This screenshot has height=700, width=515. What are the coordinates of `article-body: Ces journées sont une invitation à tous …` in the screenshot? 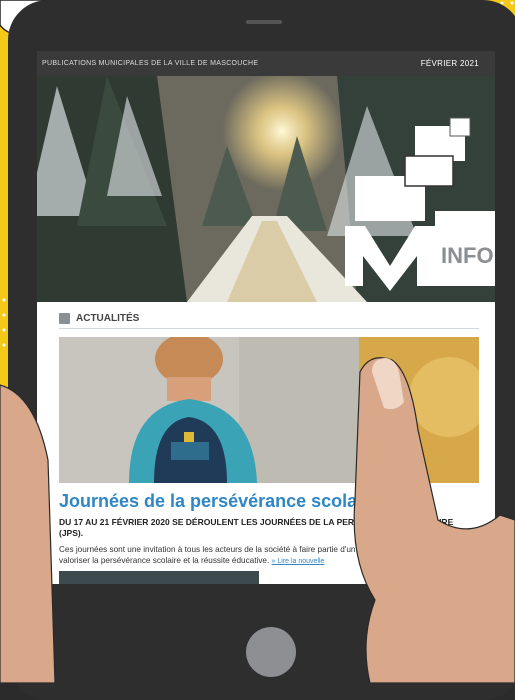 It's located at (269, 555).